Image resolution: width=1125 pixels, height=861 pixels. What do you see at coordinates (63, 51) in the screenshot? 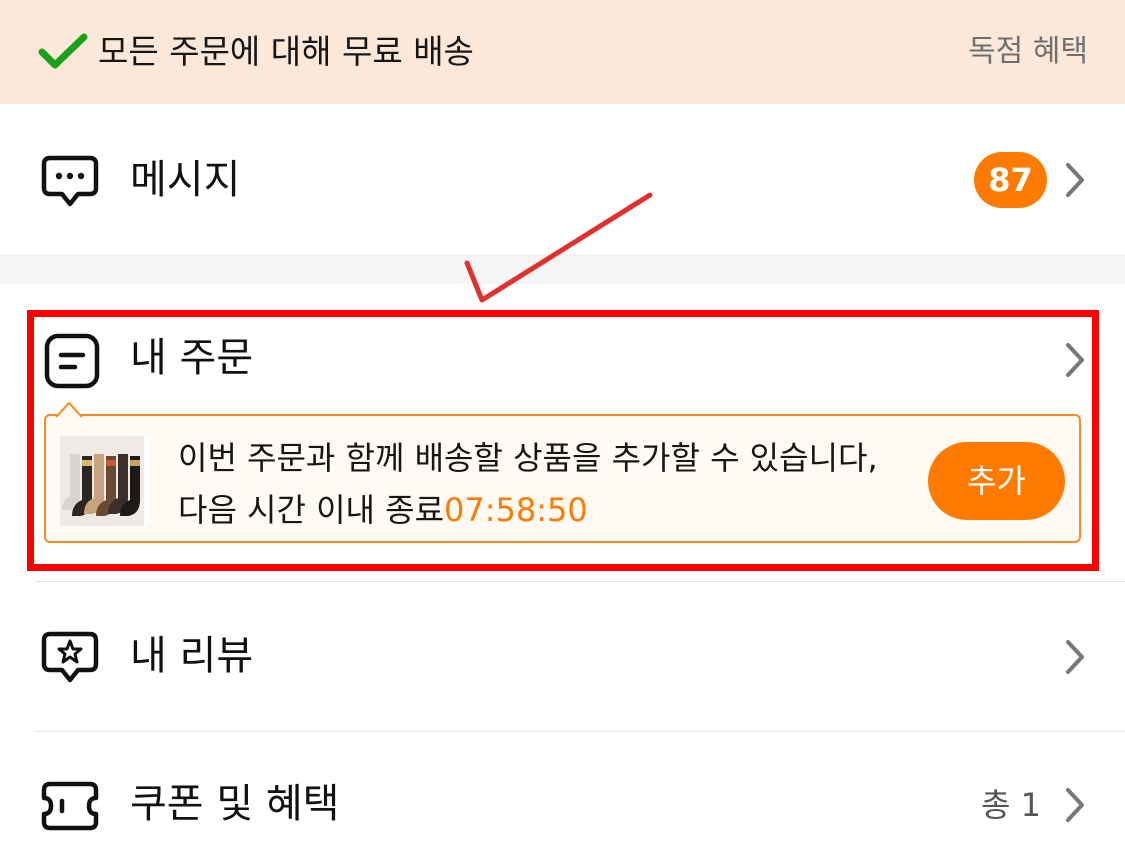
I see `check-icon` at bounding box center [63, 51].